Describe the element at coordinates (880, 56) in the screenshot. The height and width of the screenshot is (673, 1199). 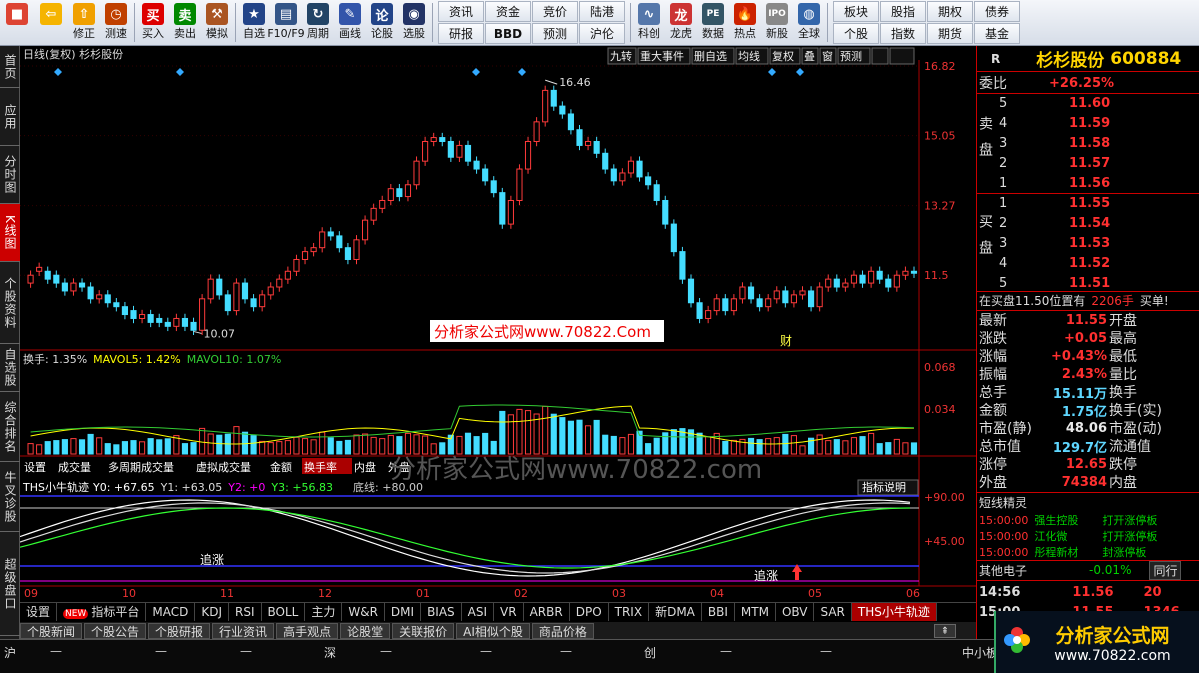
I see `lock-icon` at that location.